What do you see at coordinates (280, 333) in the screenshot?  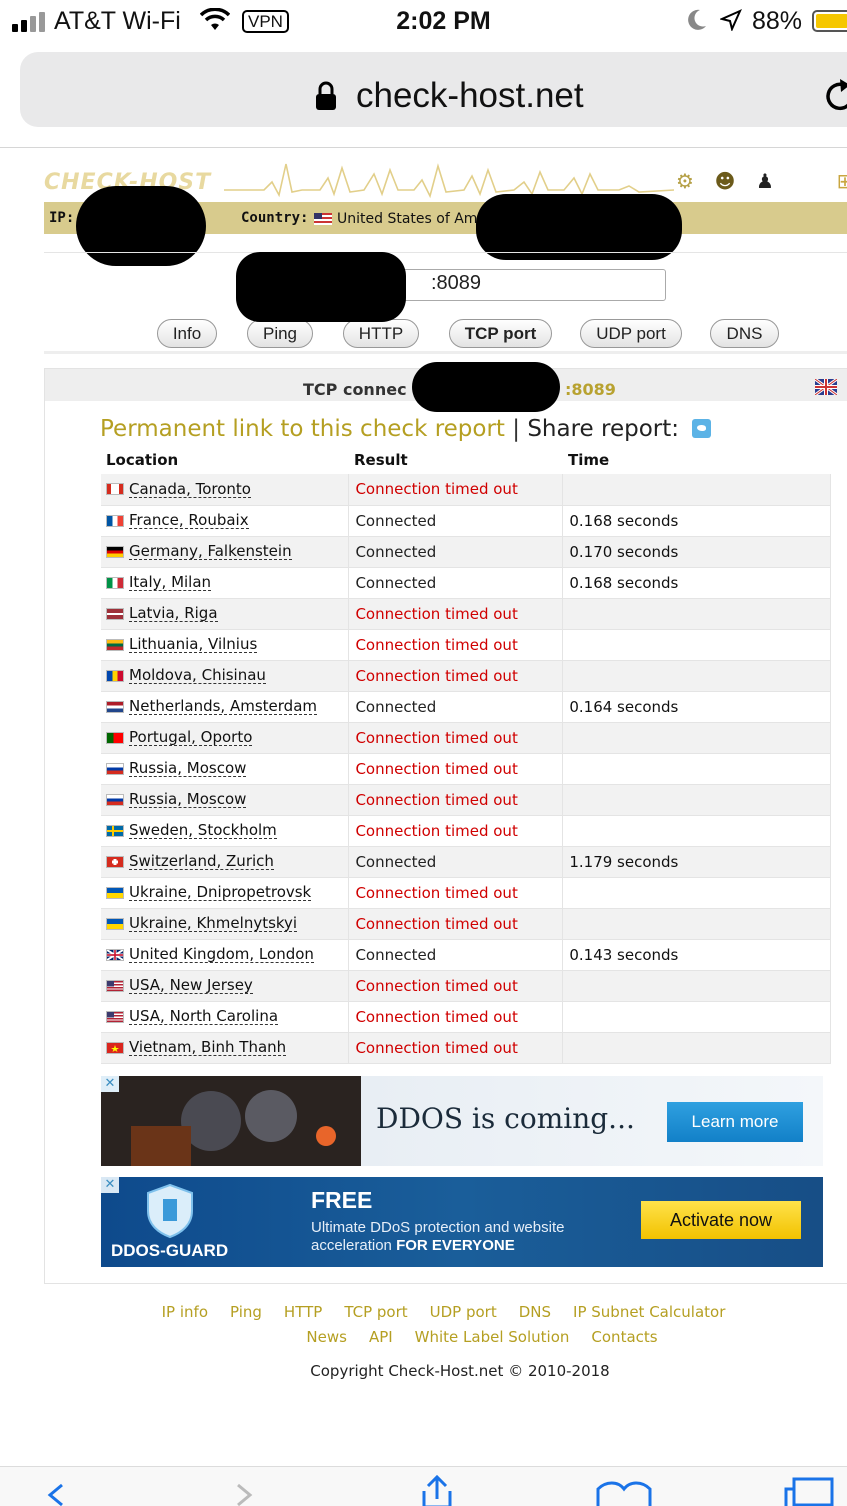 I see `tab-ping: Ping` at bounding box center [280, 333].